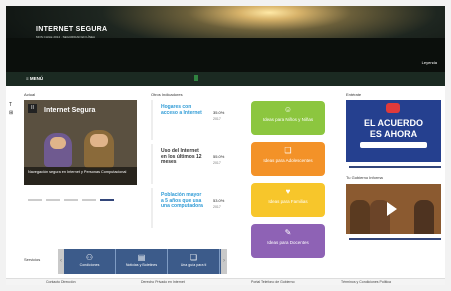 The height and width of the screenshot is (291, 451). What do you see at coordinates (141, 265) in the screenshot?
I see `service-label: Noticias y Boletines` at bounding box center [141, 265].